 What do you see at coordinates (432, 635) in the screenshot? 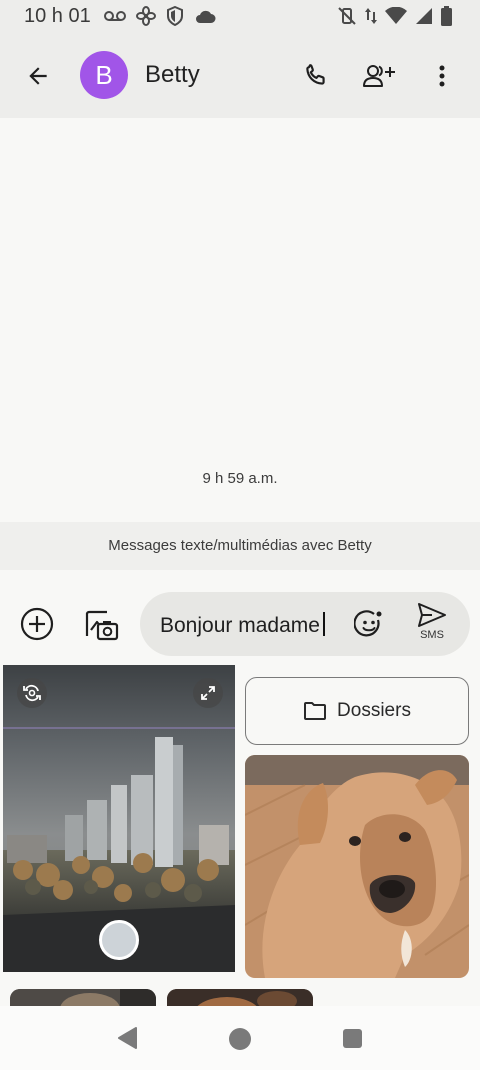
I see `send-mode-label: SMS` at bounding box center [432, 635].